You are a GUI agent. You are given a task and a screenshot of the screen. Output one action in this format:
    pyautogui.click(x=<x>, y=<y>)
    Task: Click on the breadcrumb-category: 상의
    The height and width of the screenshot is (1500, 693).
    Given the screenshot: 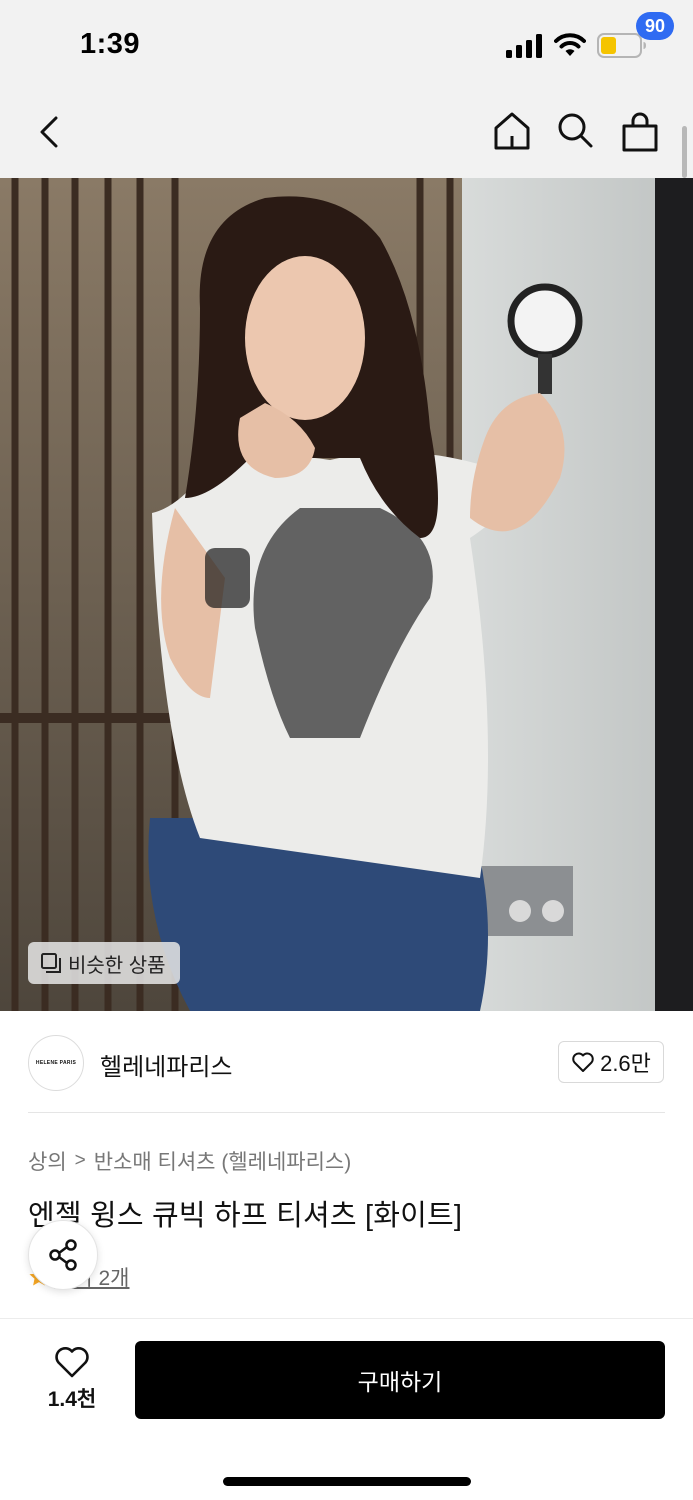 What is the action you would take?
    pyautogui.click(x=47, y=1161)
    